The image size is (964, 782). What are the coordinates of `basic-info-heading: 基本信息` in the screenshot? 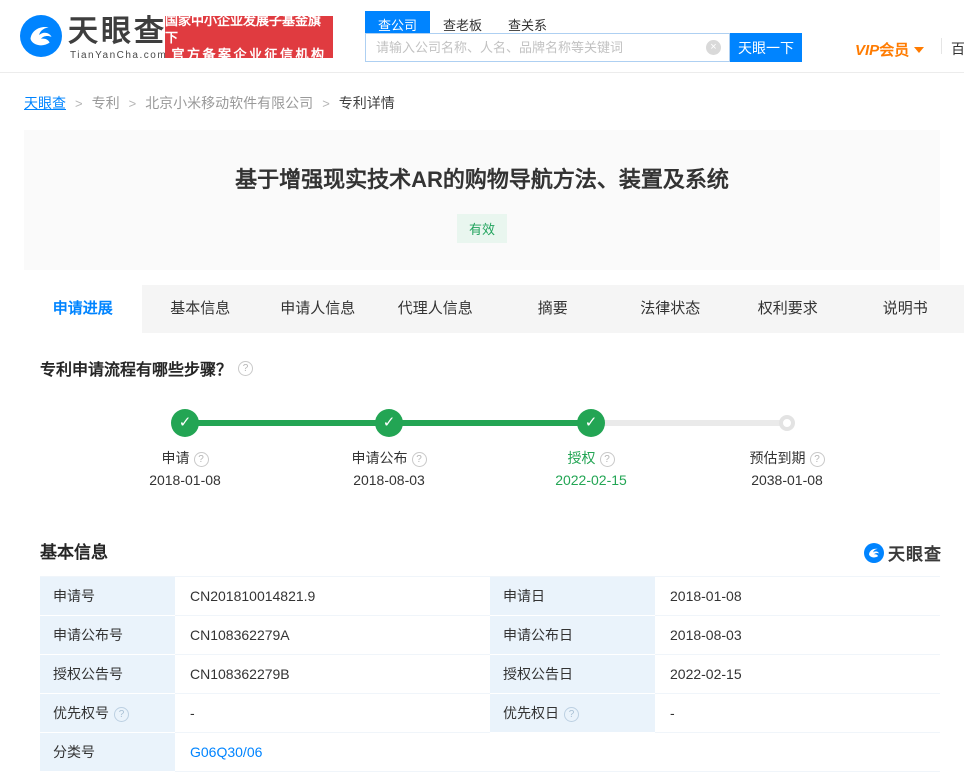 It's located at (74, 552).